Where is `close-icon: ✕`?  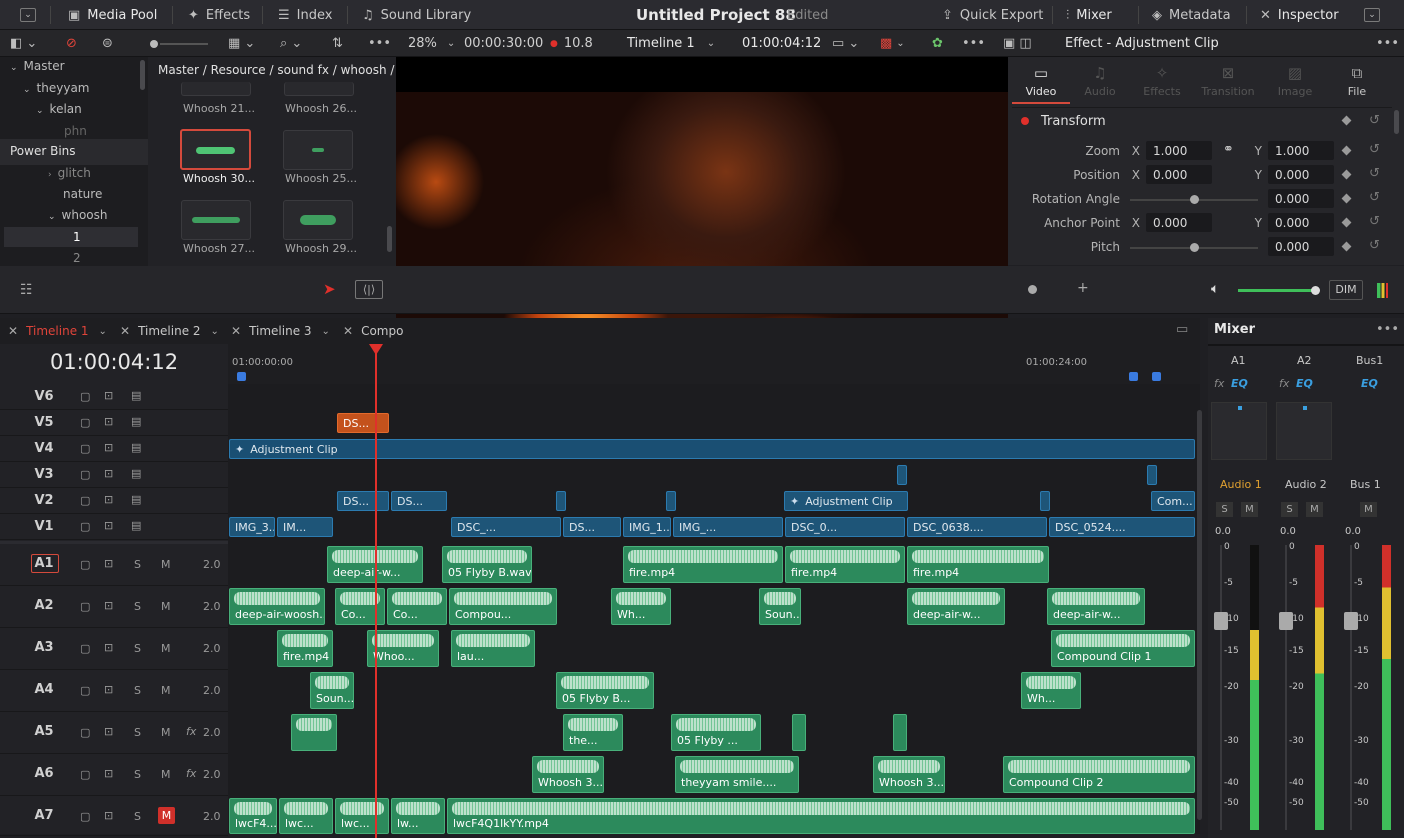
close-icon: ✕ is located at coordinates (348, 331).